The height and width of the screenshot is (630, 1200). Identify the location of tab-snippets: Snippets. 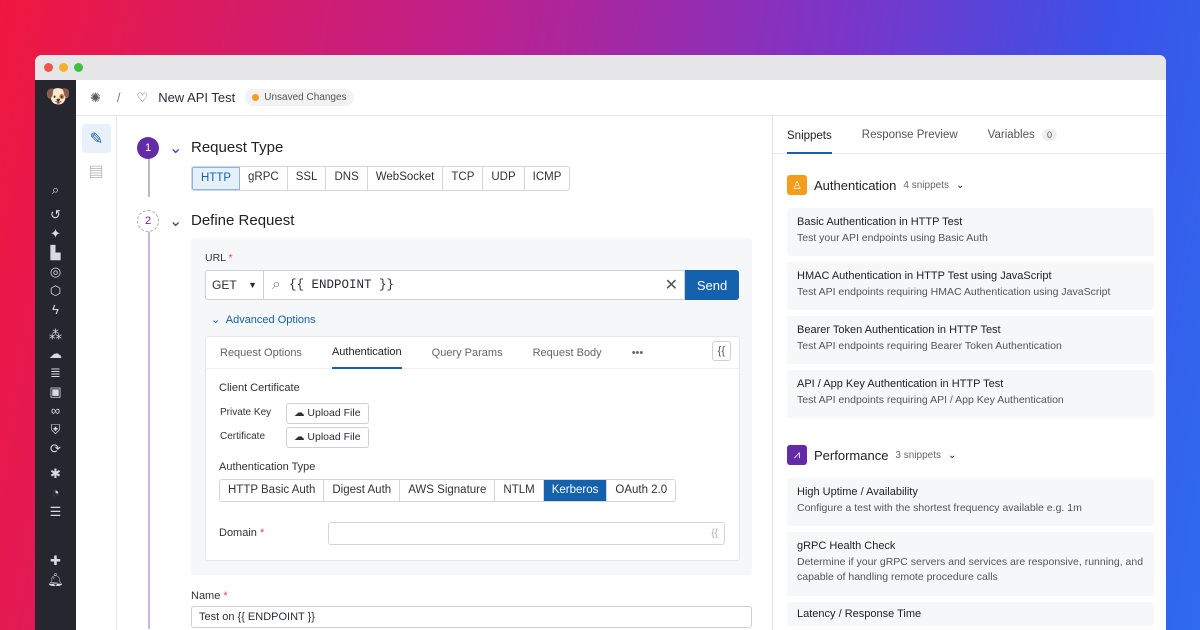
(809, 135).